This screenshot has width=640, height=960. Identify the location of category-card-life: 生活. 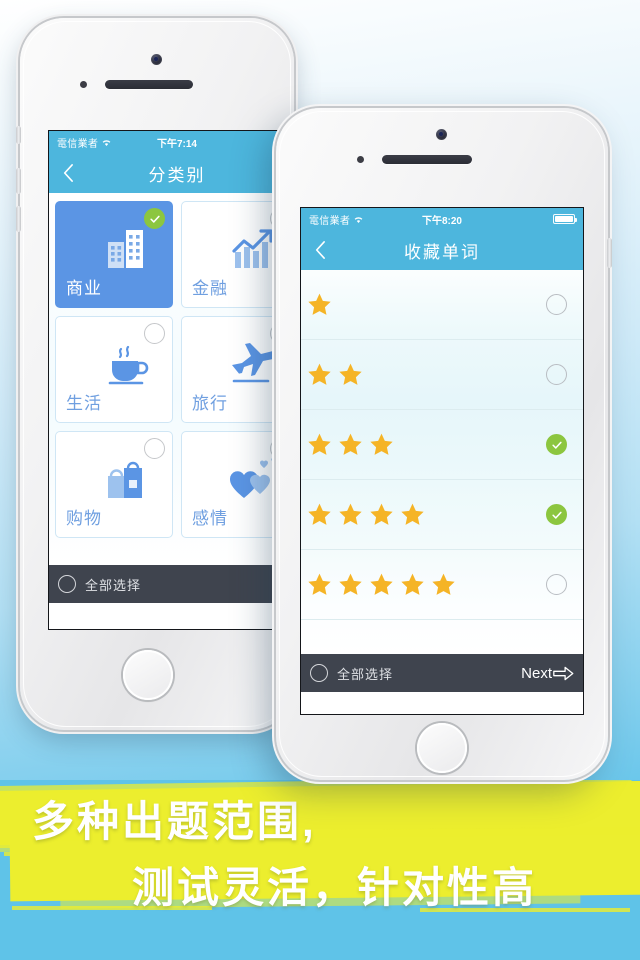
(114, 369).